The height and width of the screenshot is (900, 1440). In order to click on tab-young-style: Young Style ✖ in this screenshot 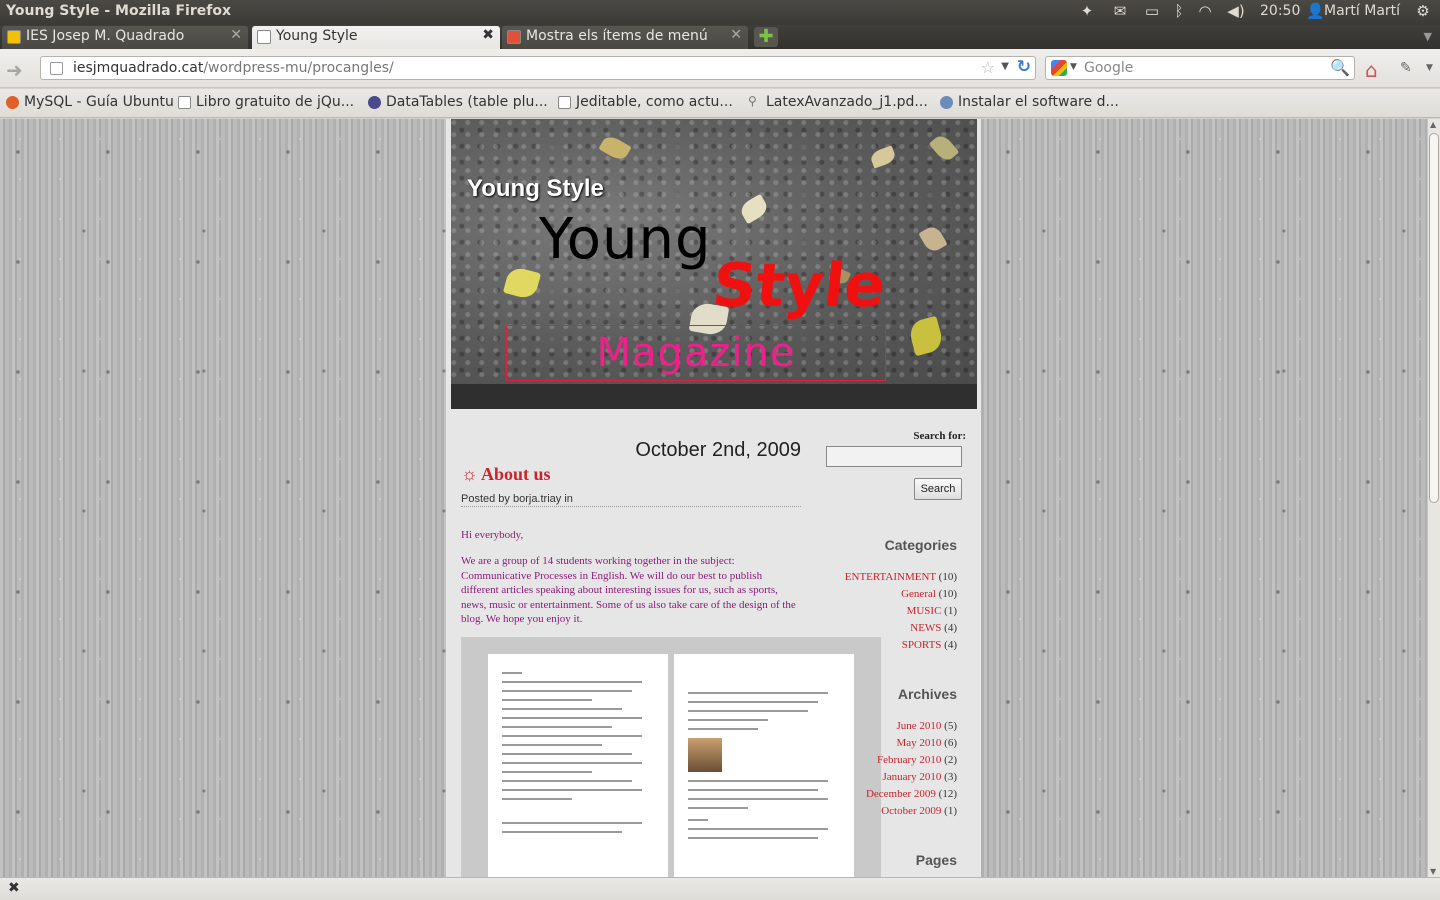, I will do `click(376, 37)`.